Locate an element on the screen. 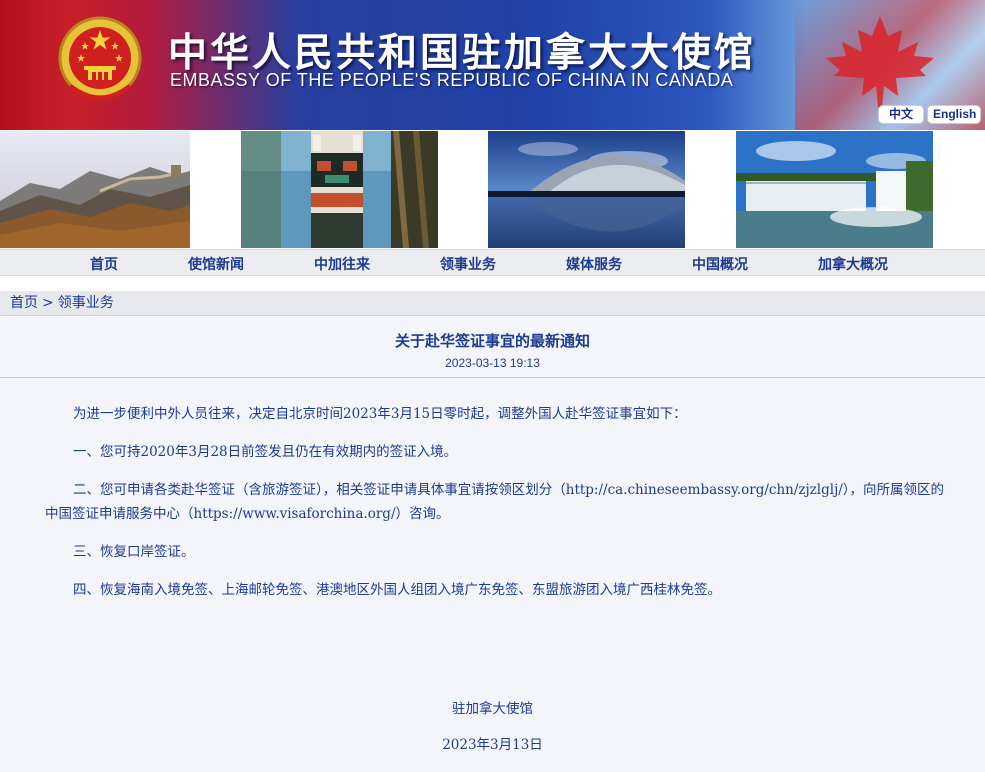  english-language-button: English is located at coordinates (954, 114).